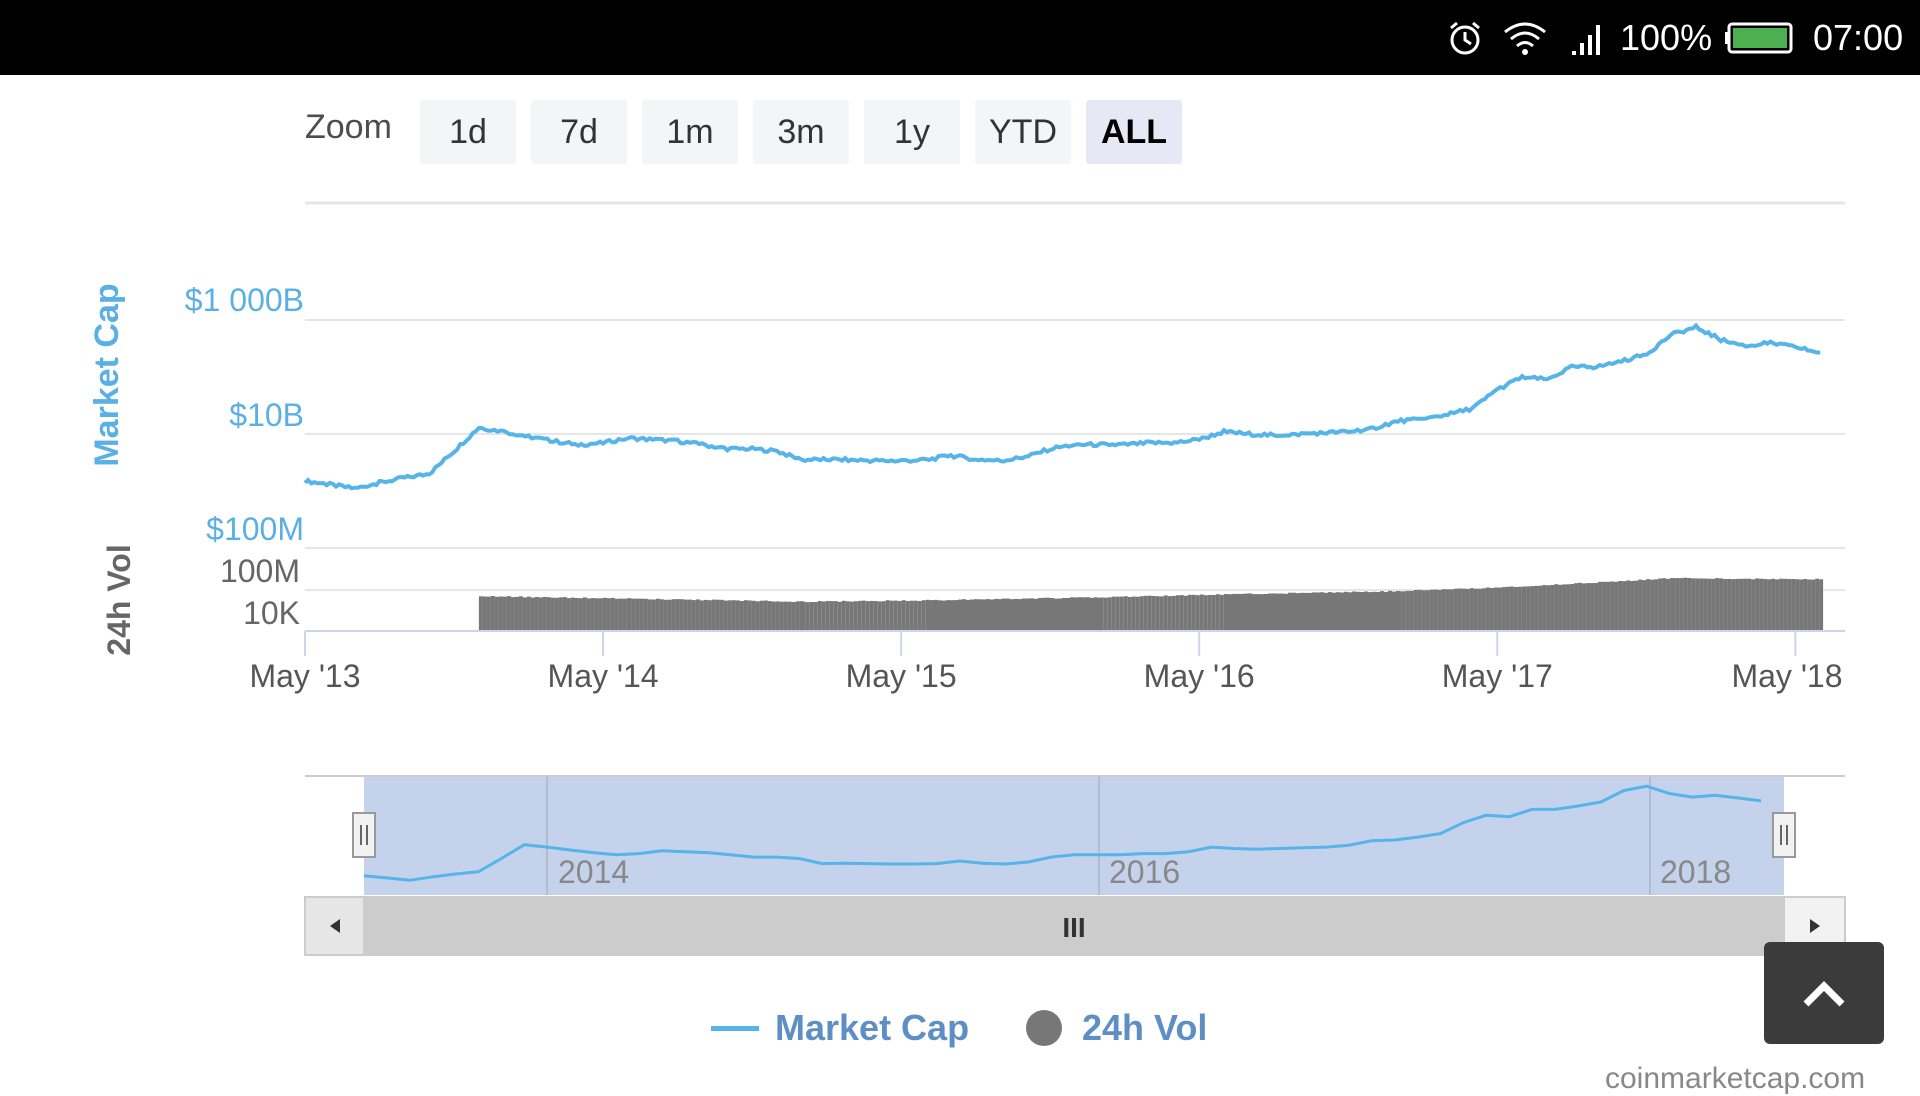 Image resolution: width=1920 pixels, height=1096 pixels. What do you see at coordinates (334, 926) in the screenshot?
I see `scroll-left-button` at bounding box center [334, 926].